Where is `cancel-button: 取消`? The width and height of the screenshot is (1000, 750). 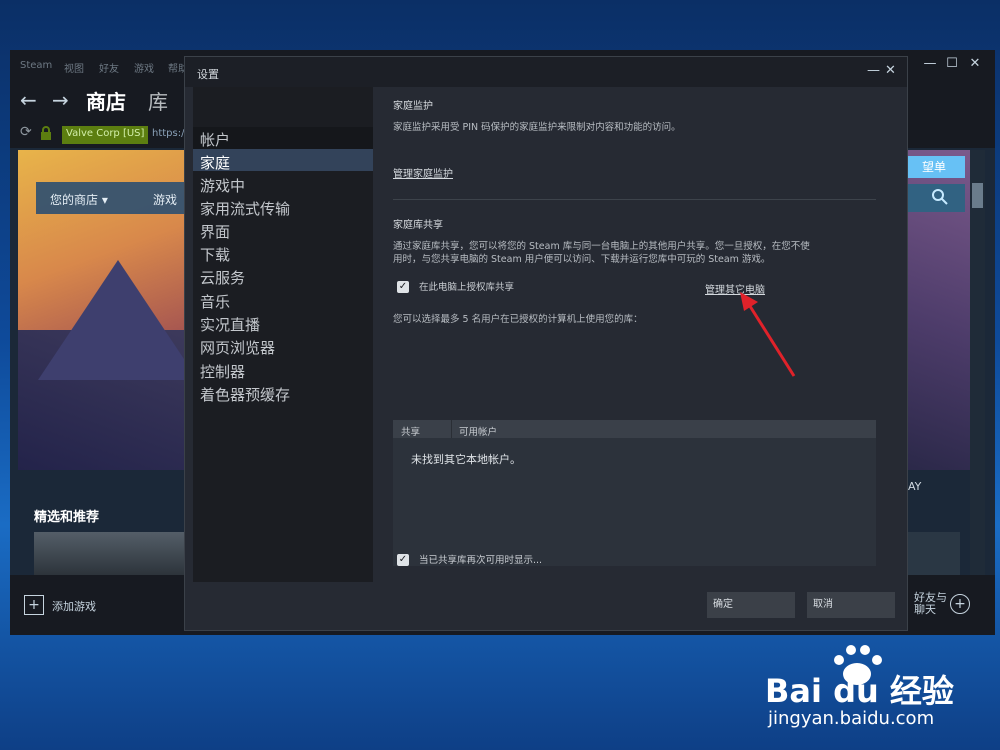
cancel-button: 取消 is located at coordinates (851, 605).